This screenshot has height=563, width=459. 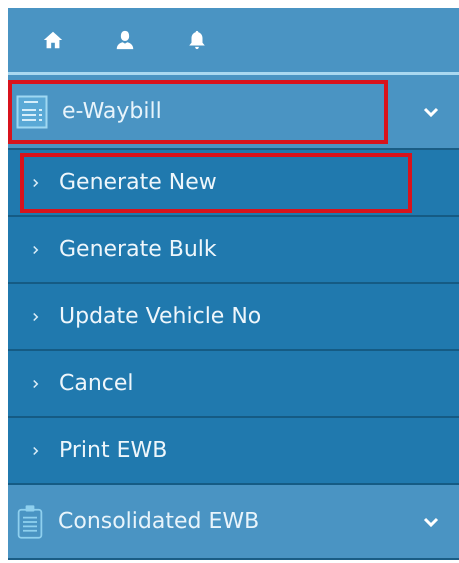 I want to click on menu-section: e-Waybill, so click(x=233, y=112).